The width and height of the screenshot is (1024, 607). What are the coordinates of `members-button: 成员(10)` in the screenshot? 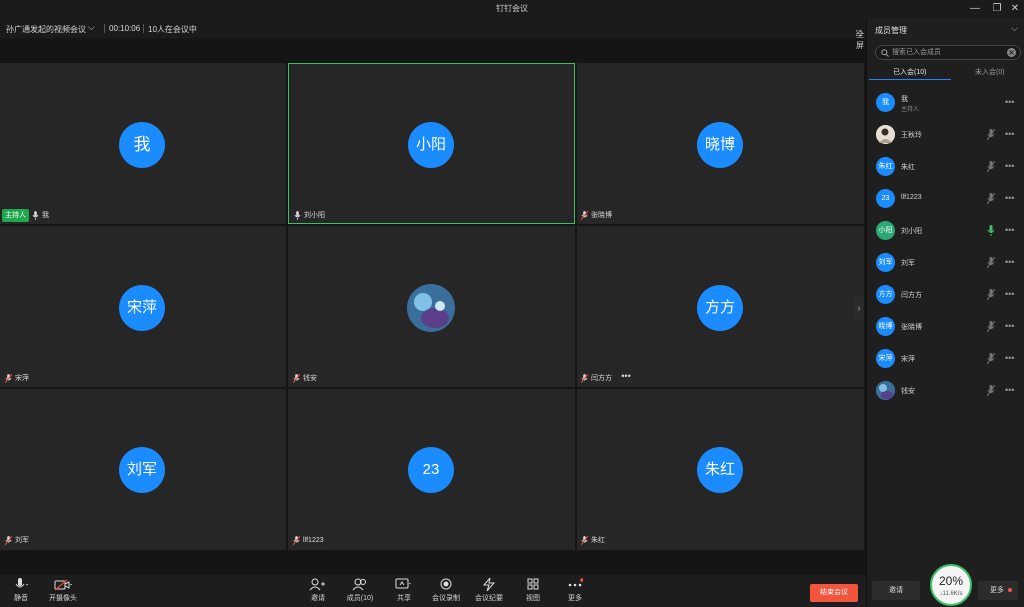 It's located at (360, 590).